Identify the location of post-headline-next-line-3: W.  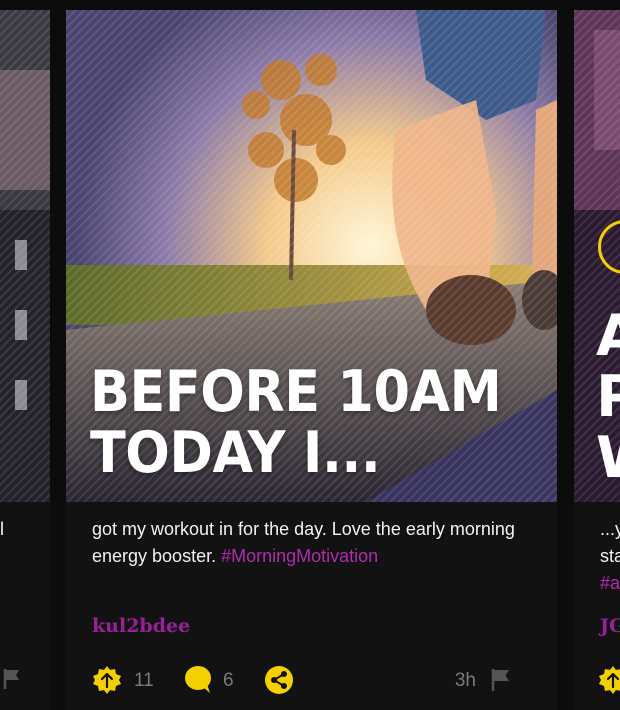
(608, 458).